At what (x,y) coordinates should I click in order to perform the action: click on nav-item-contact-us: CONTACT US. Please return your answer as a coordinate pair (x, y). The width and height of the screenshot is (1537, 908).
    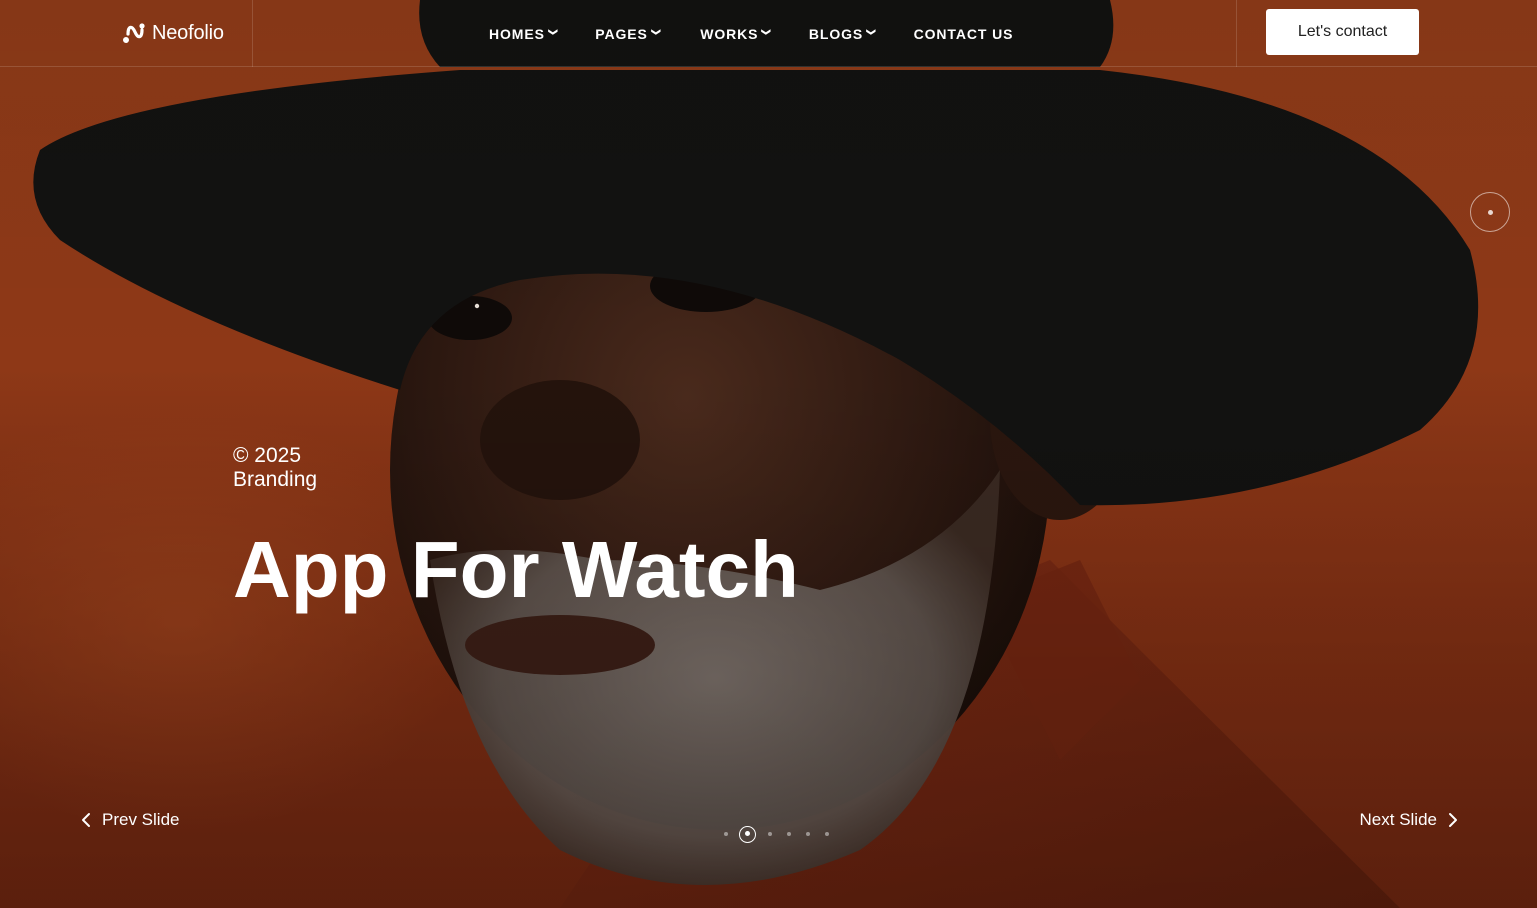
    Looking at the image, I should click on (964, 34).